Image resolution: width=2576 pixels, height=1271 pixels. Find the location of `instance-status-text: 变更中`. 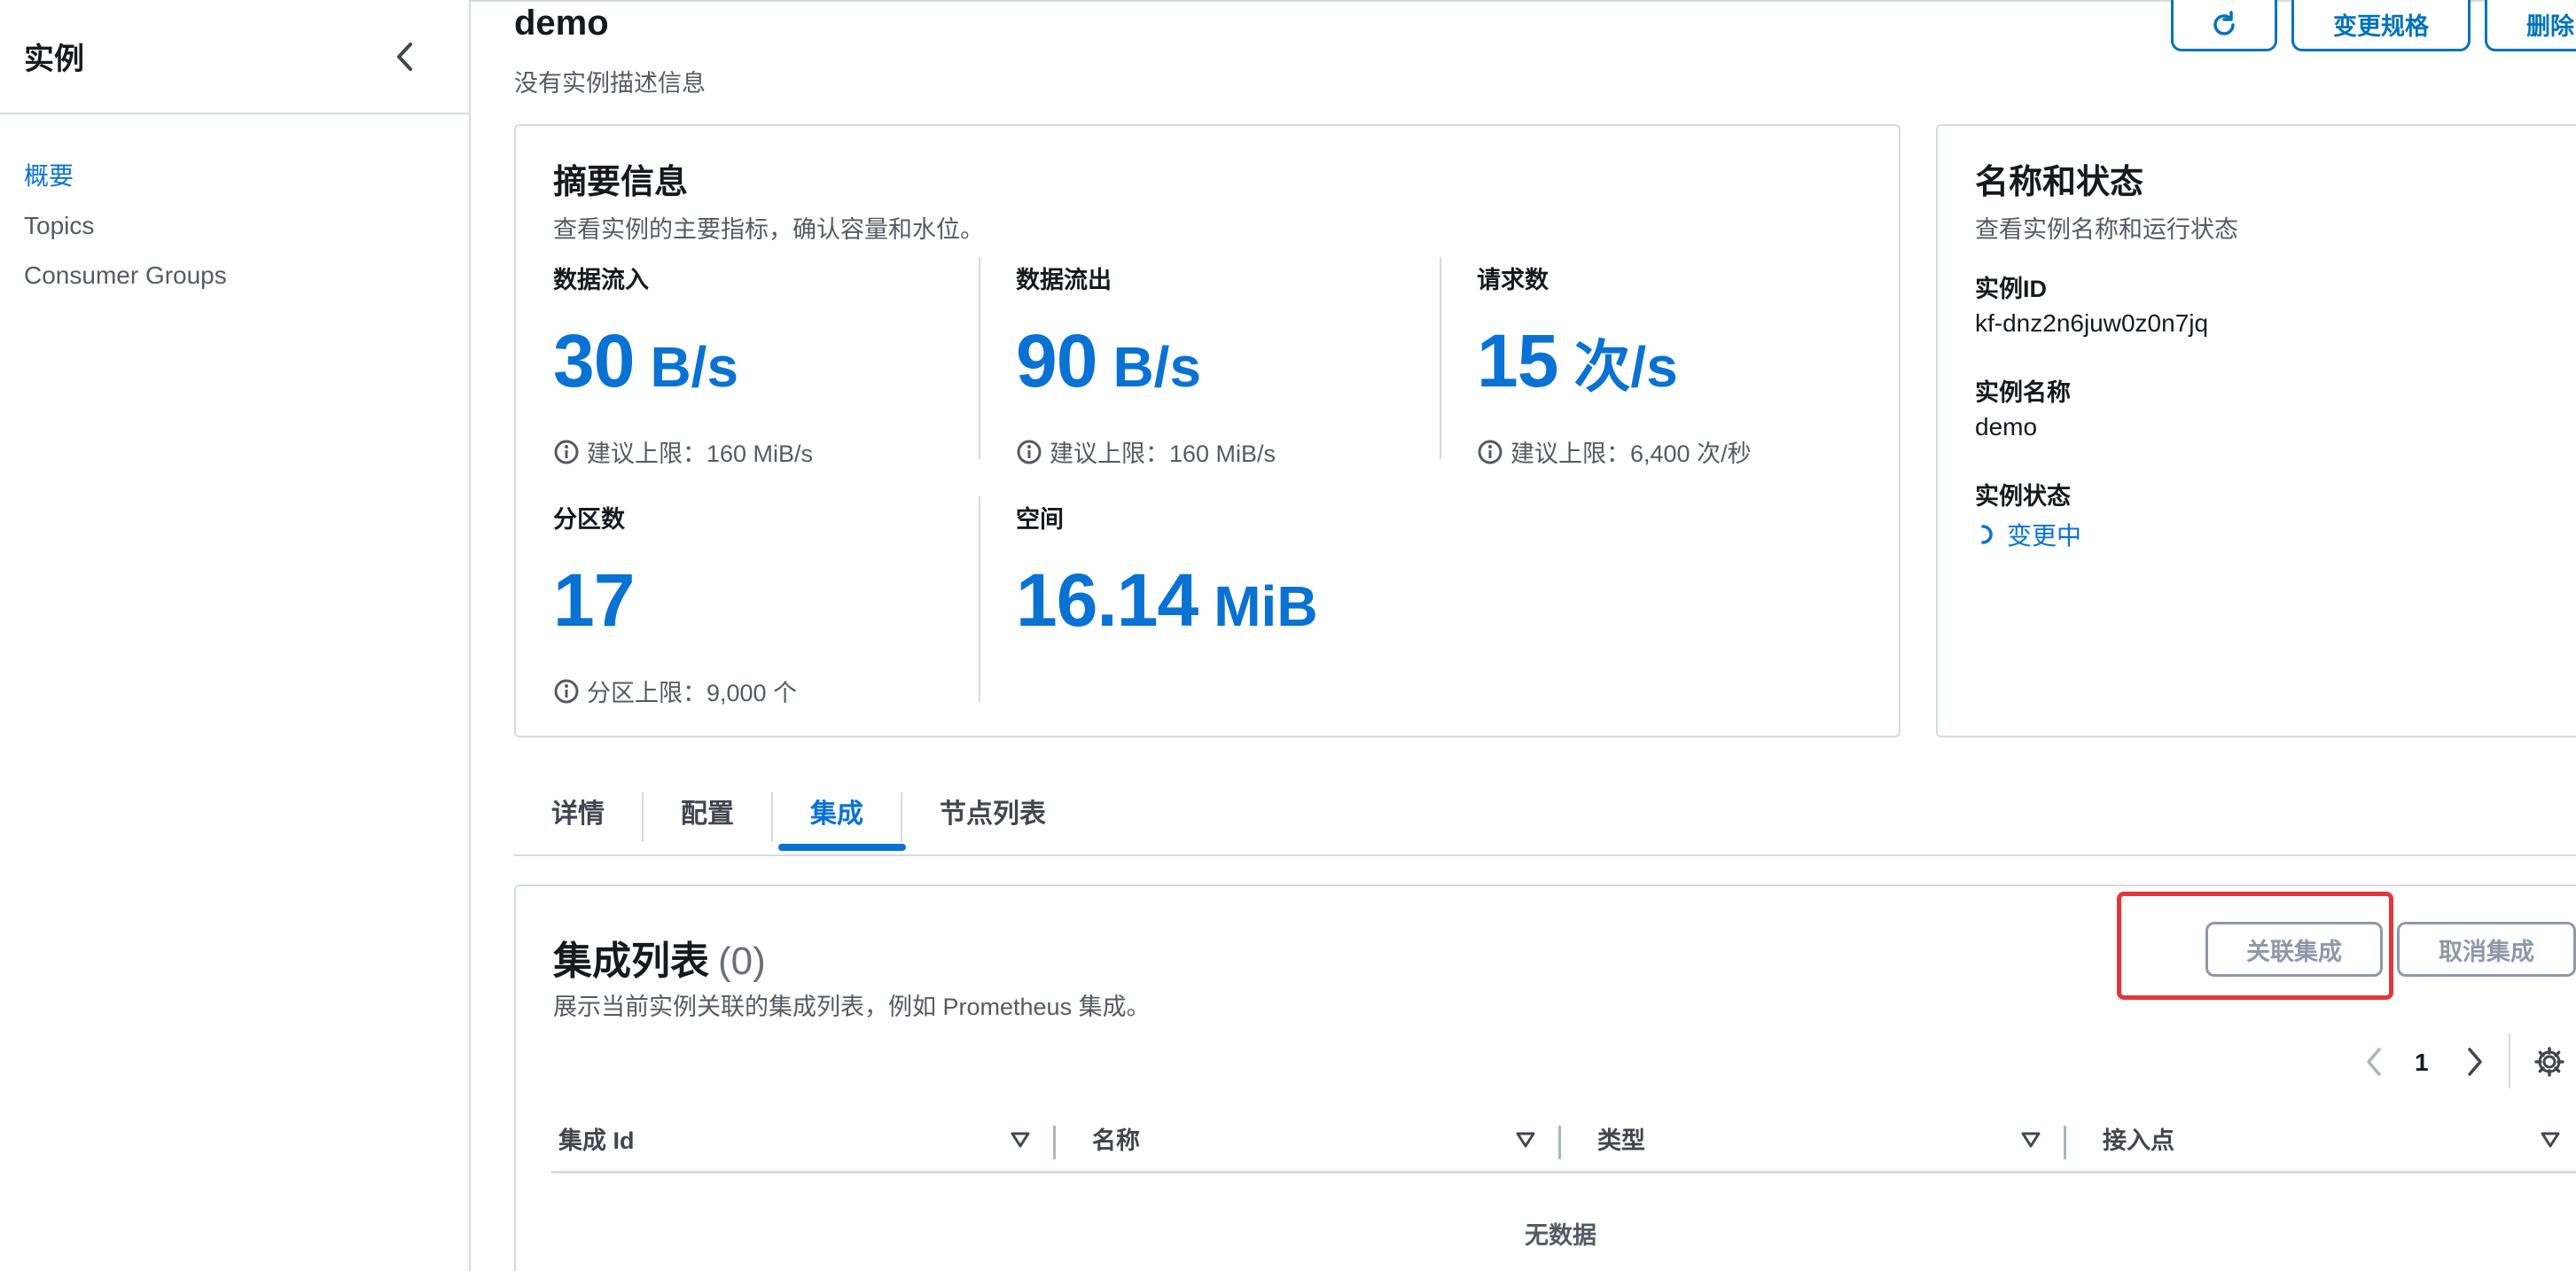

instance-status-text: 变更中 is located at coordinates (2044, 536).